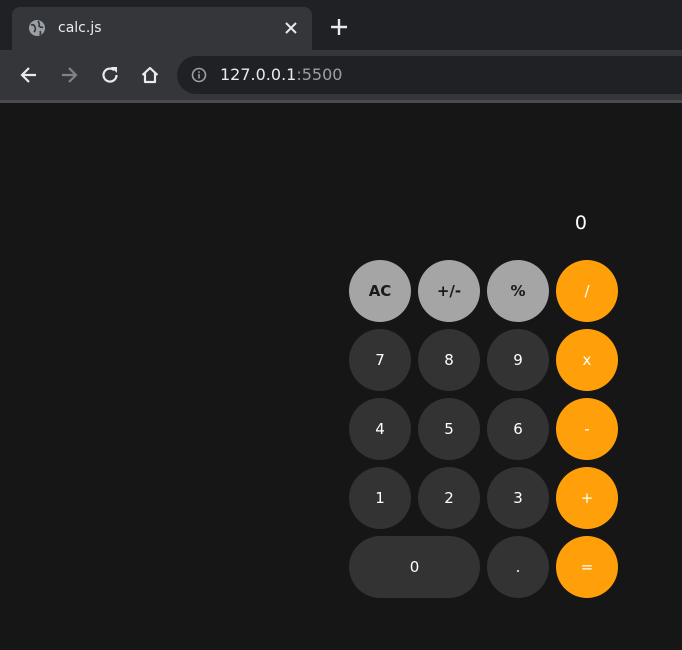  What do you see at coordinates (518, 429) in the screenshot?
I see `digit-6-button: 6` at bounding box center [518, 429].